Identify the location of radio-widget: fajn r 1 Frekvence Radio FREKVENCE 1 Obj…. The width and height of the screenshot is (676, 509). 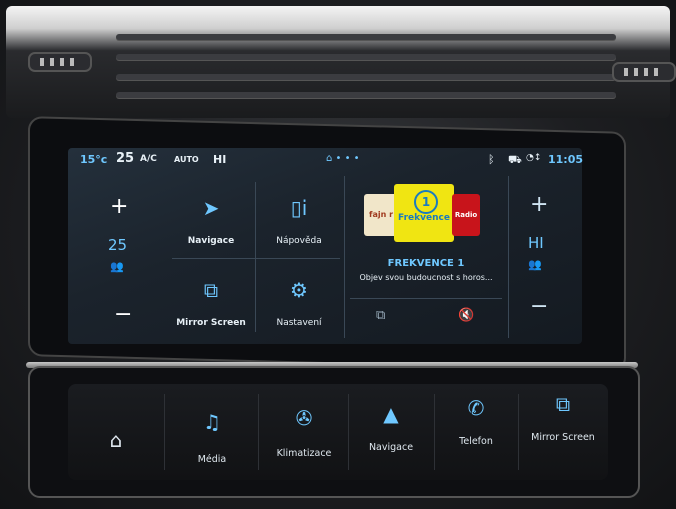
(426, 256).